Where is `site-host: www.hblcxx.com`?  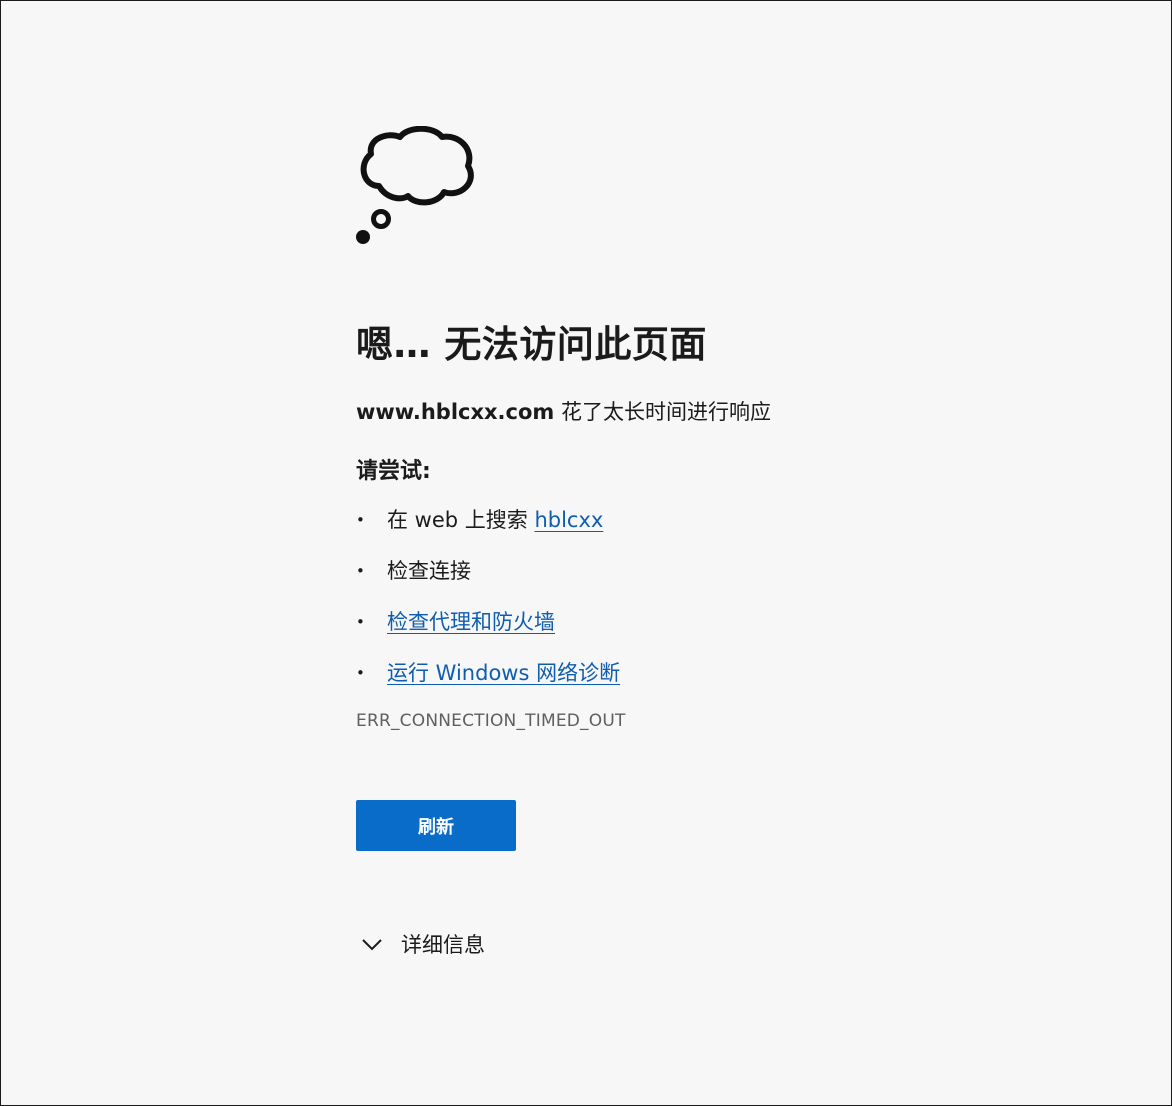 site-host: www.hblcxx.com is located at coordinates (455, 412).